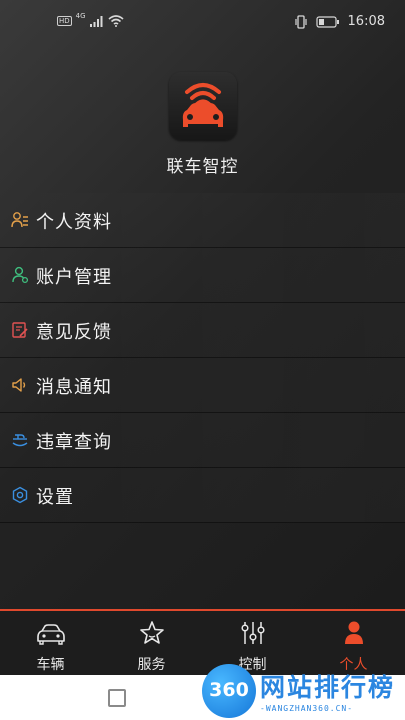 The width and height of the screenshot is (405, 720). I want to click on tab-vehicle: 车辆, so click(50, 643).